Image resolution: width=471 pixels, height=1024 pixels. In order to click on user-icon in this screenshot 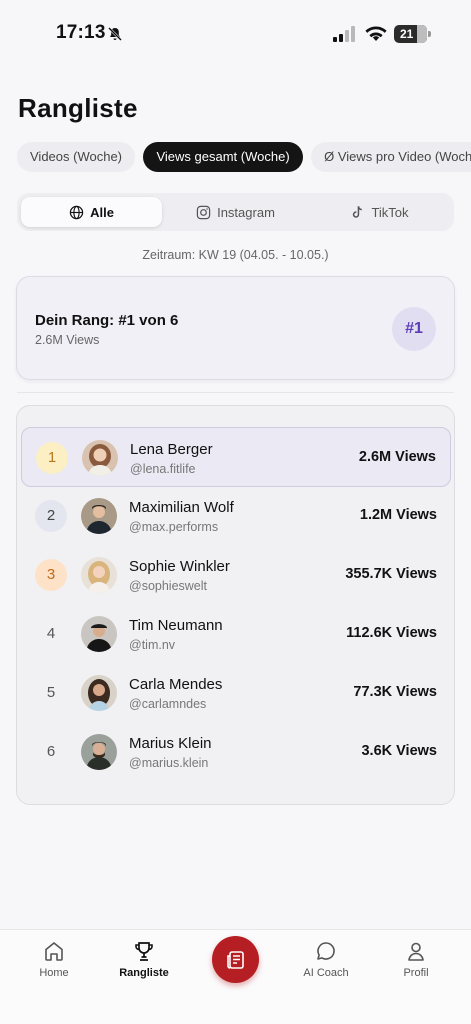, I will do `click(416, 951)`.